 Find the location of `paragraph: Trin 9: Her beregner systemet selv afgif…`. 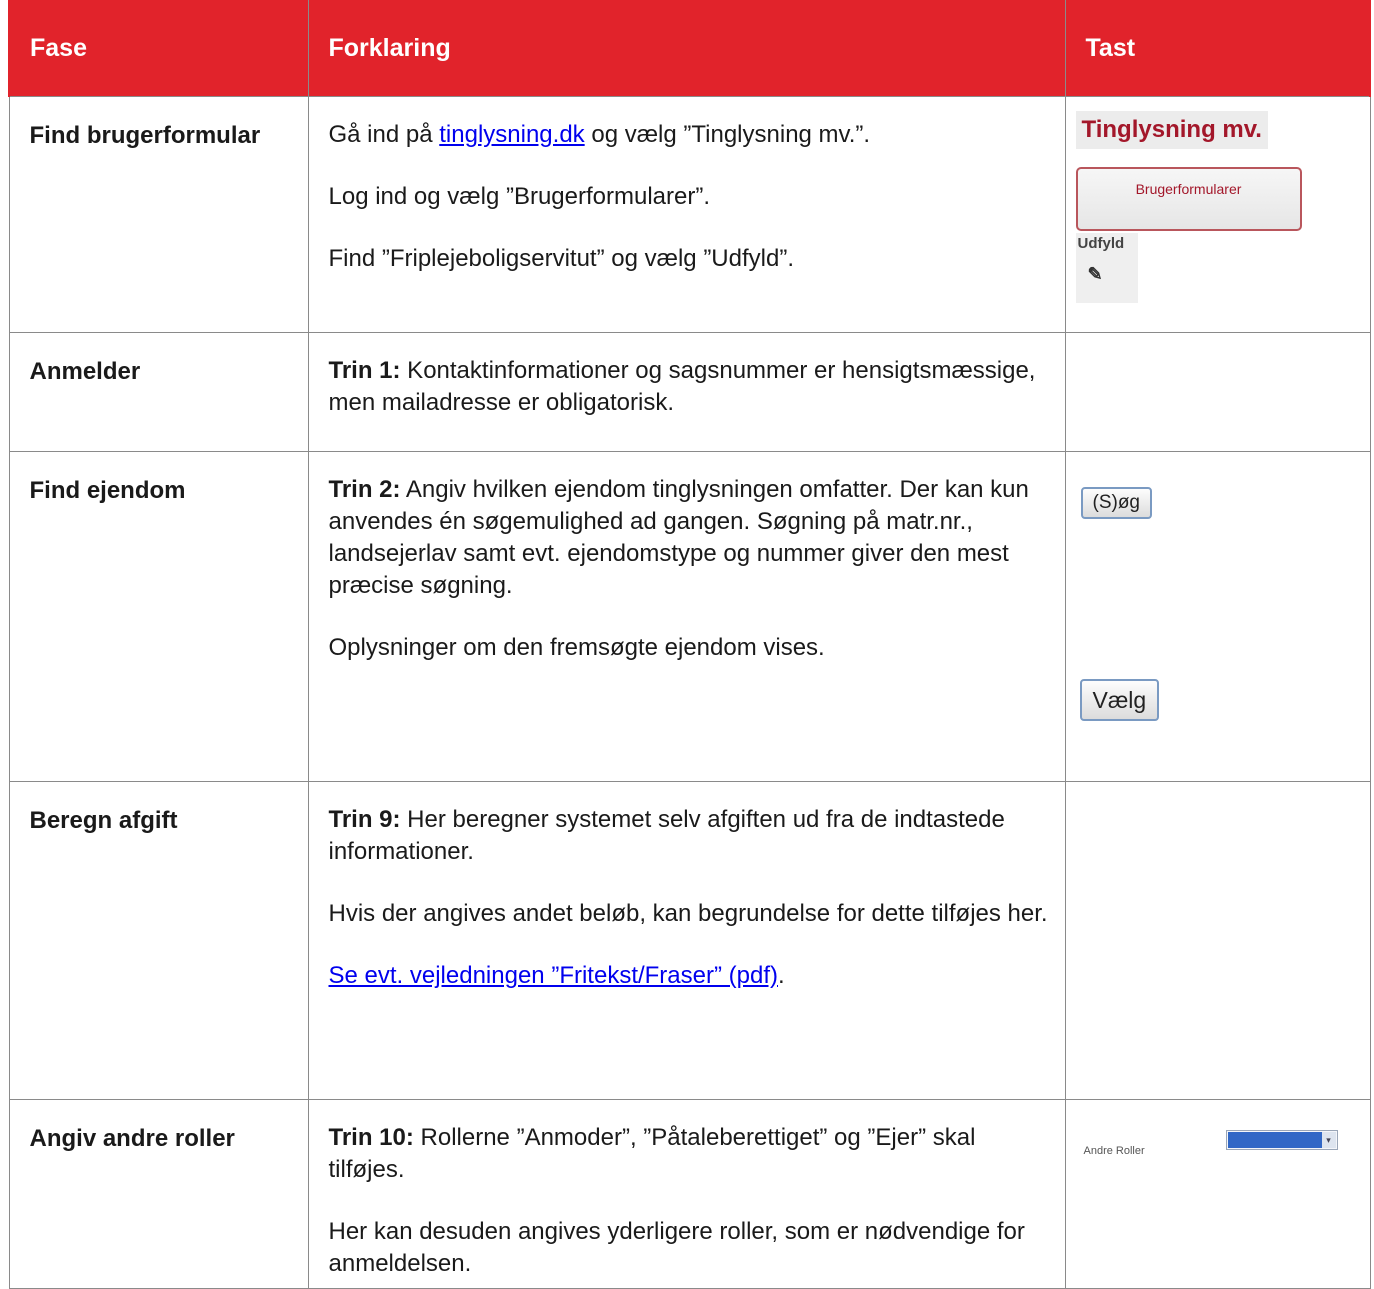

paragraph: Trin 9: Her beregner systemet selv afgif… is located at coordinates (691, 836).